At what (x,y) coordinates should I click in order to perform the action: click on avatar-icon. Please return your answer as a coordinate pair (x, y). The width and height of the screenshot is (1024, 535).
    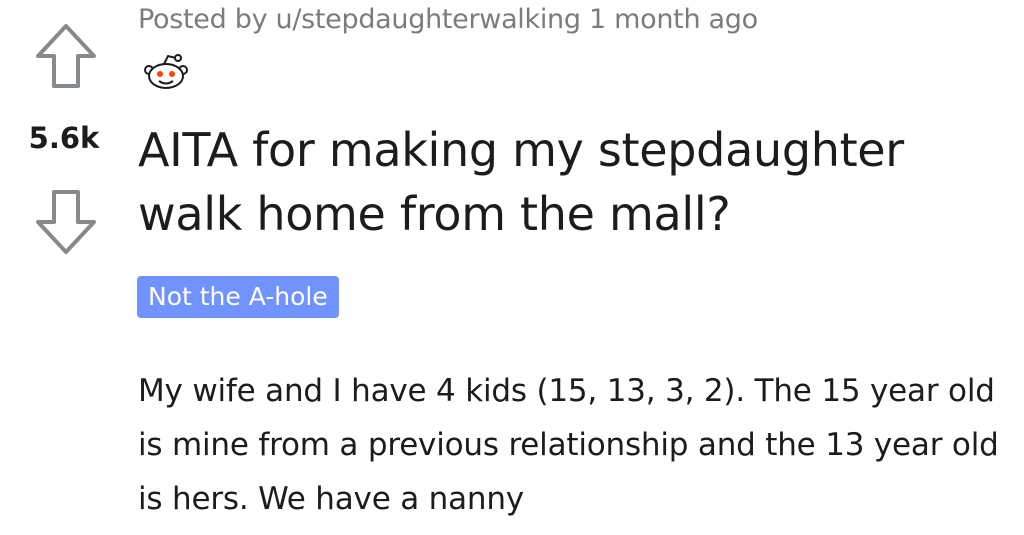
    Looking at the image, I should click on (166, 72).